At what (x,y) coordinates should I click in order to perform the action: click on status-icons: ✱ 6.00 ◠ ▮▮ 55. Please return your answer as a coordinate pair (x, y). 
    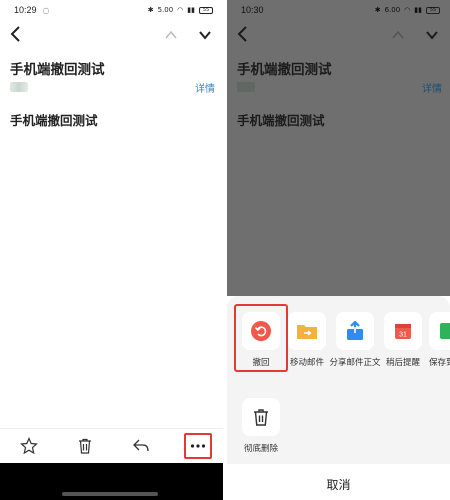
    Looking at the image, I should click on (407, 10).